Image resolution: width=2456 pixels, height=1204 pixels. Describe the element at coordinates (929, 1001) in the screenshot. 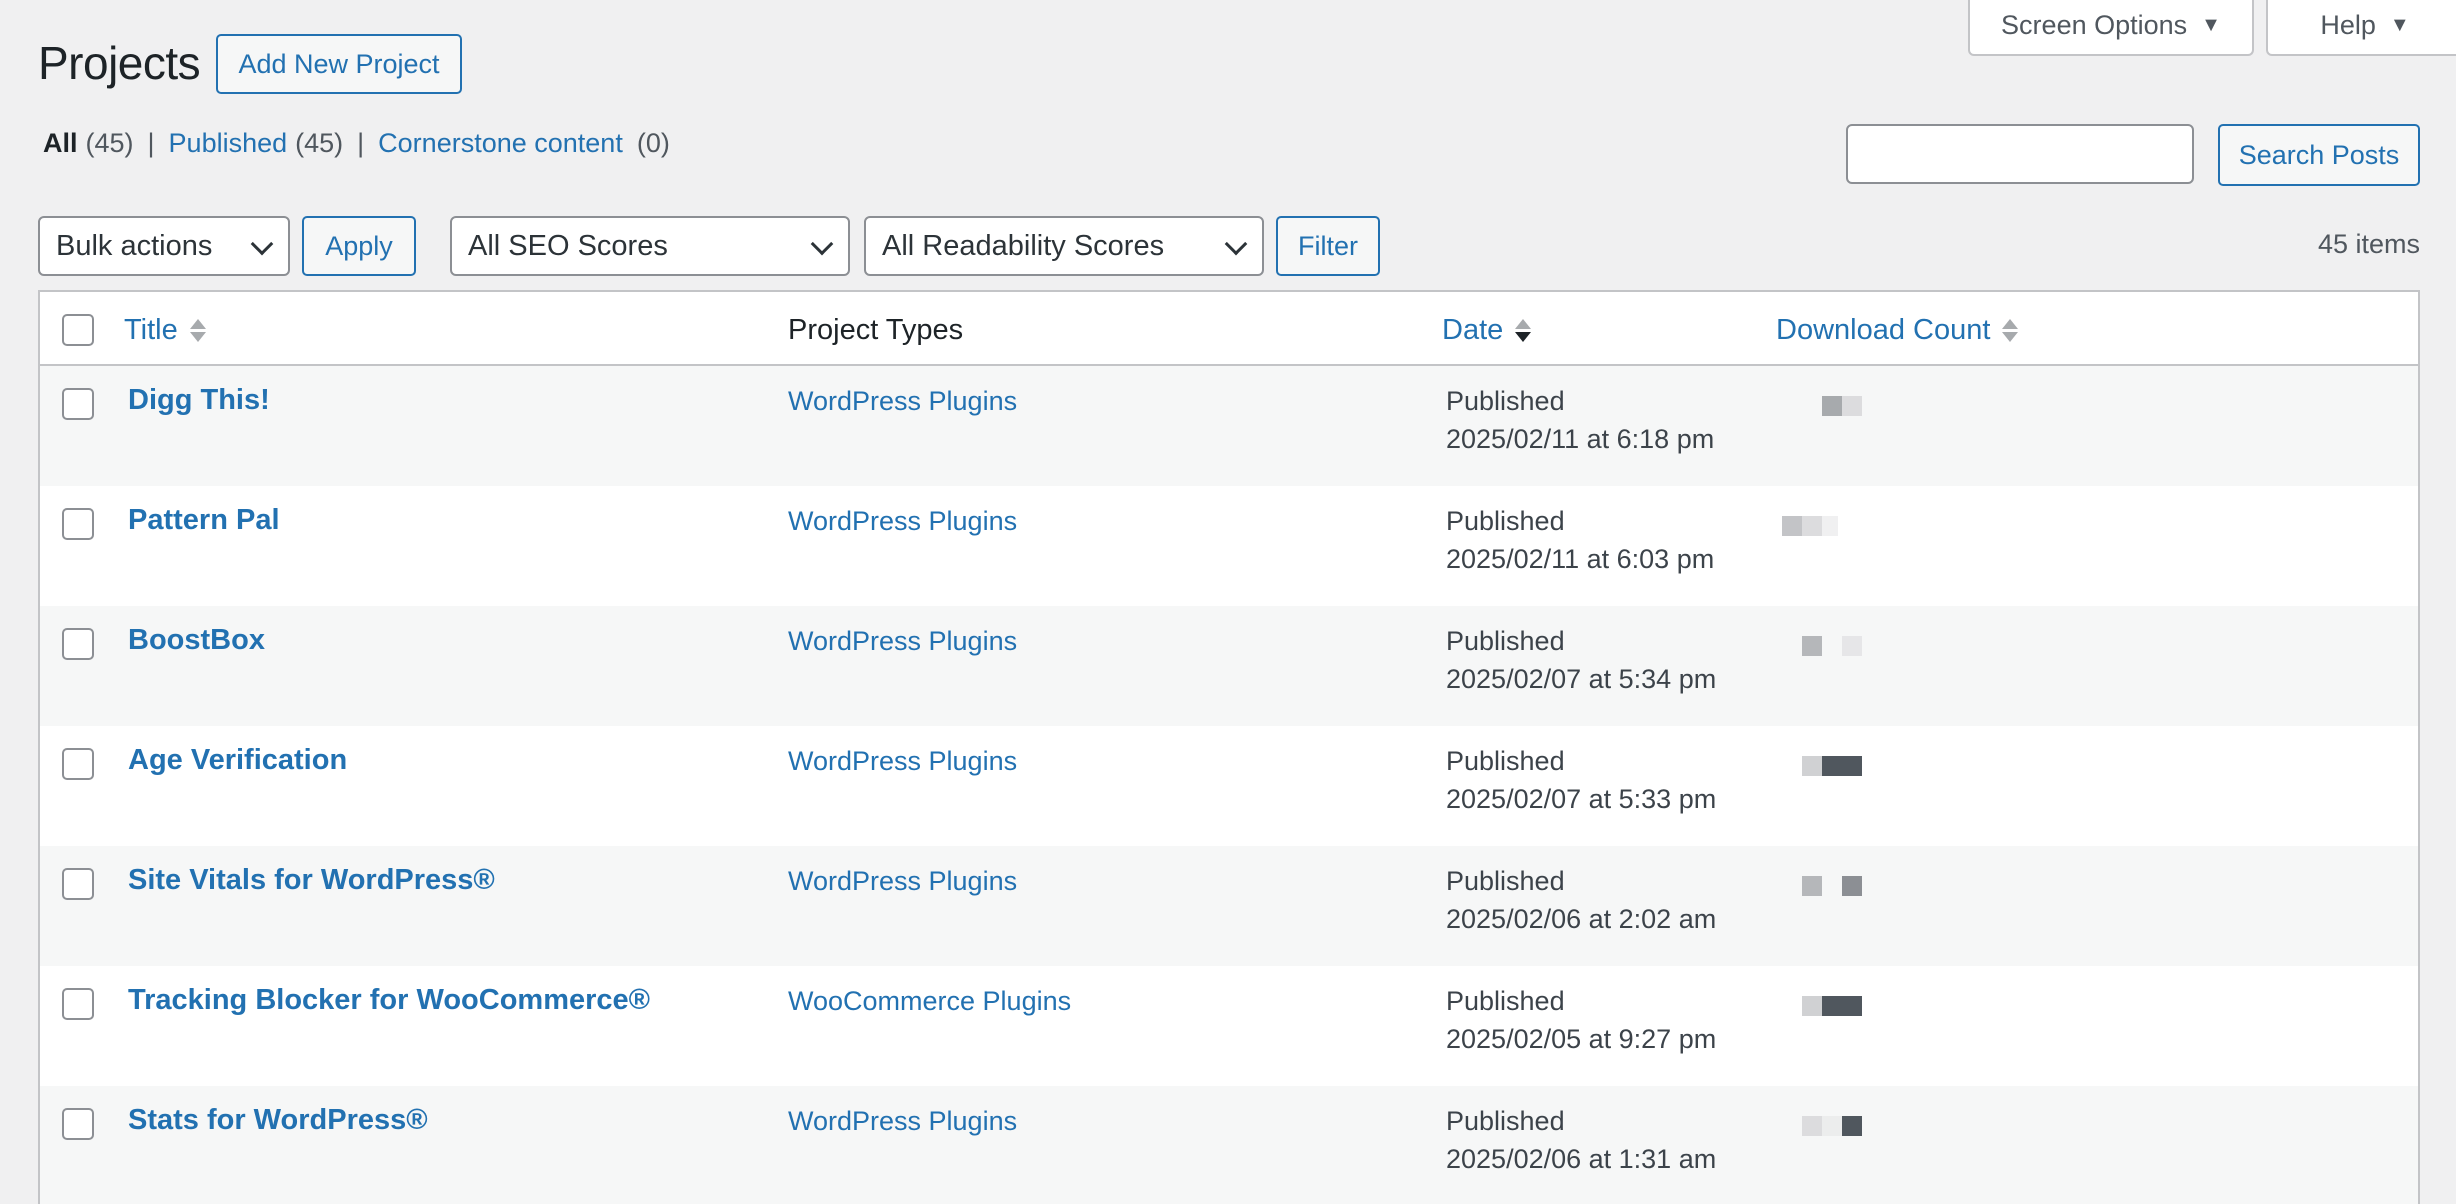

I see `row-type-link: WooCommerce Plugins` at that location.